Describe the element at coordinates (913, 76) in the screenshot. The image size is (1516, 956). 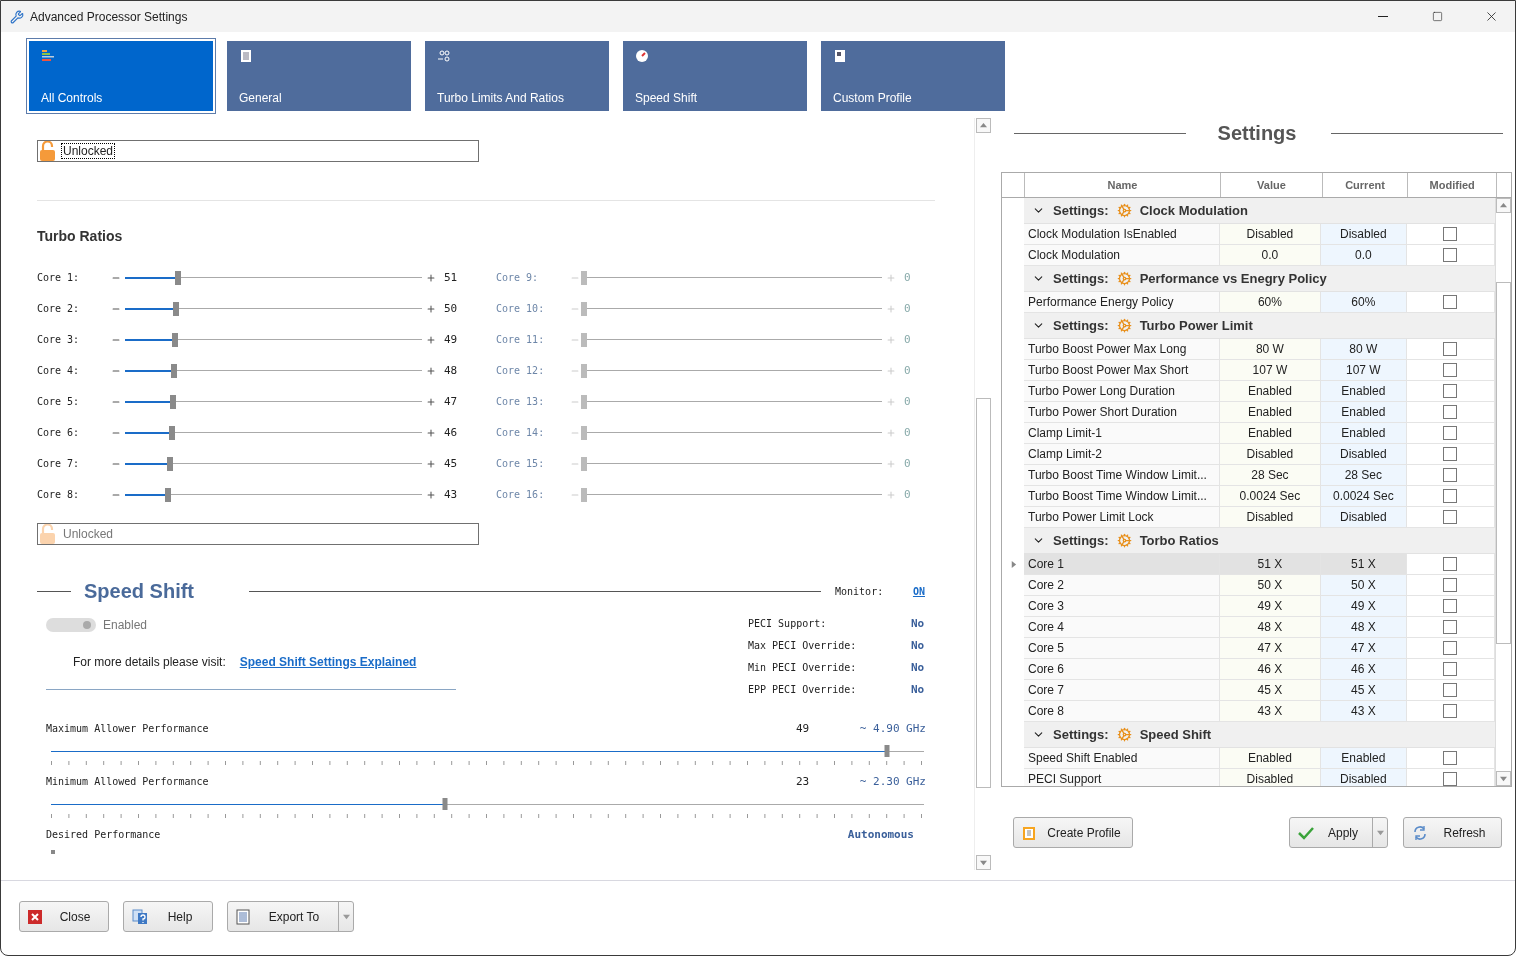
I see `tab: Custom Profile` at that location.